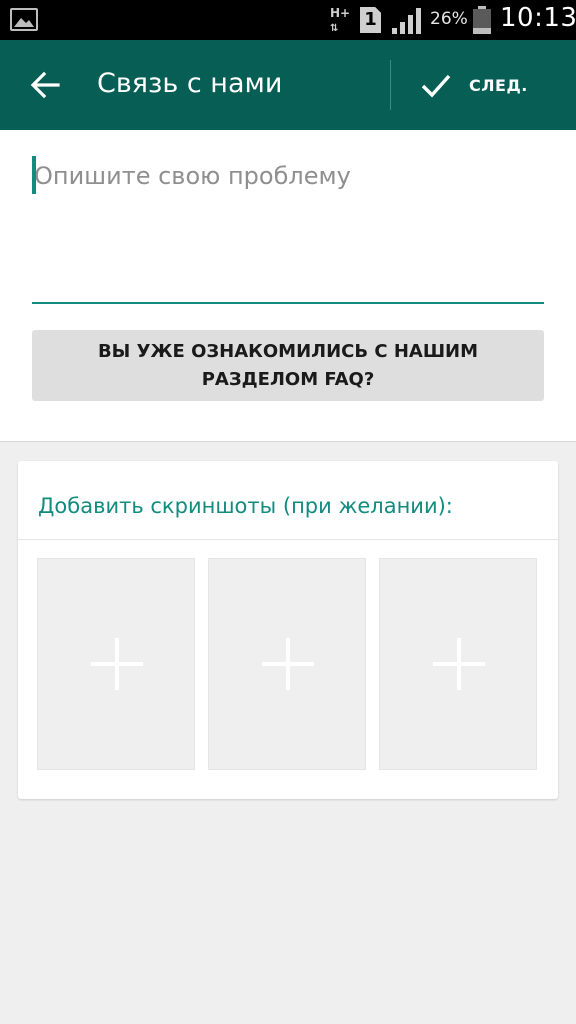  I want to click on sim-slot-label: 1, so click(370, 19).